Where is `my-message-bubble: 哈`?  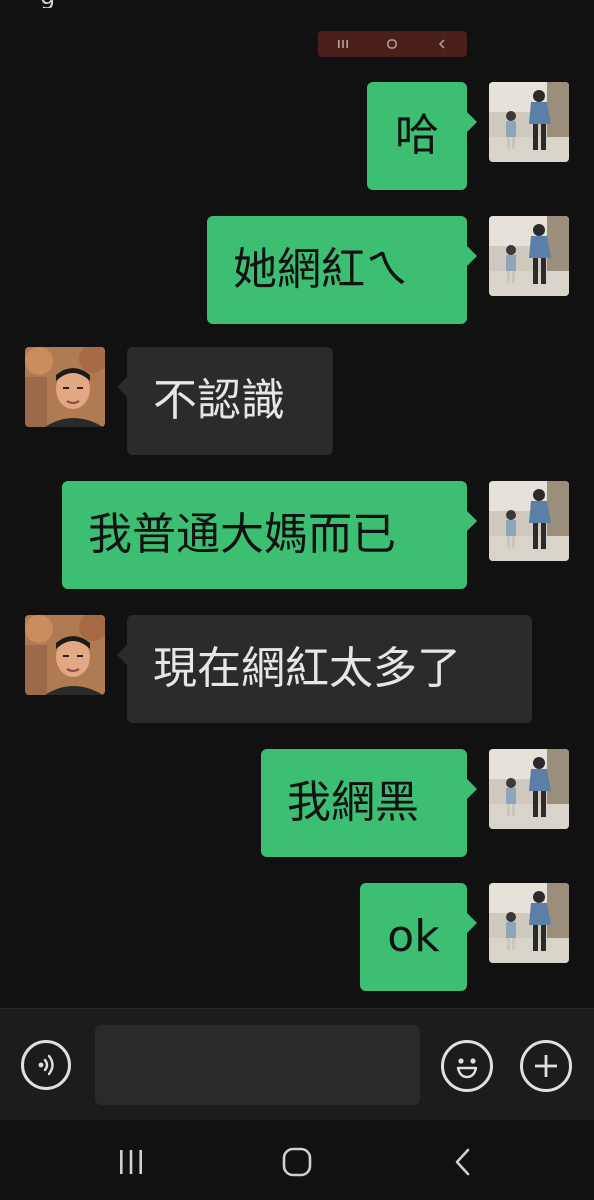 my-message-bubble: 哈 is located at coordinates (422, 136).